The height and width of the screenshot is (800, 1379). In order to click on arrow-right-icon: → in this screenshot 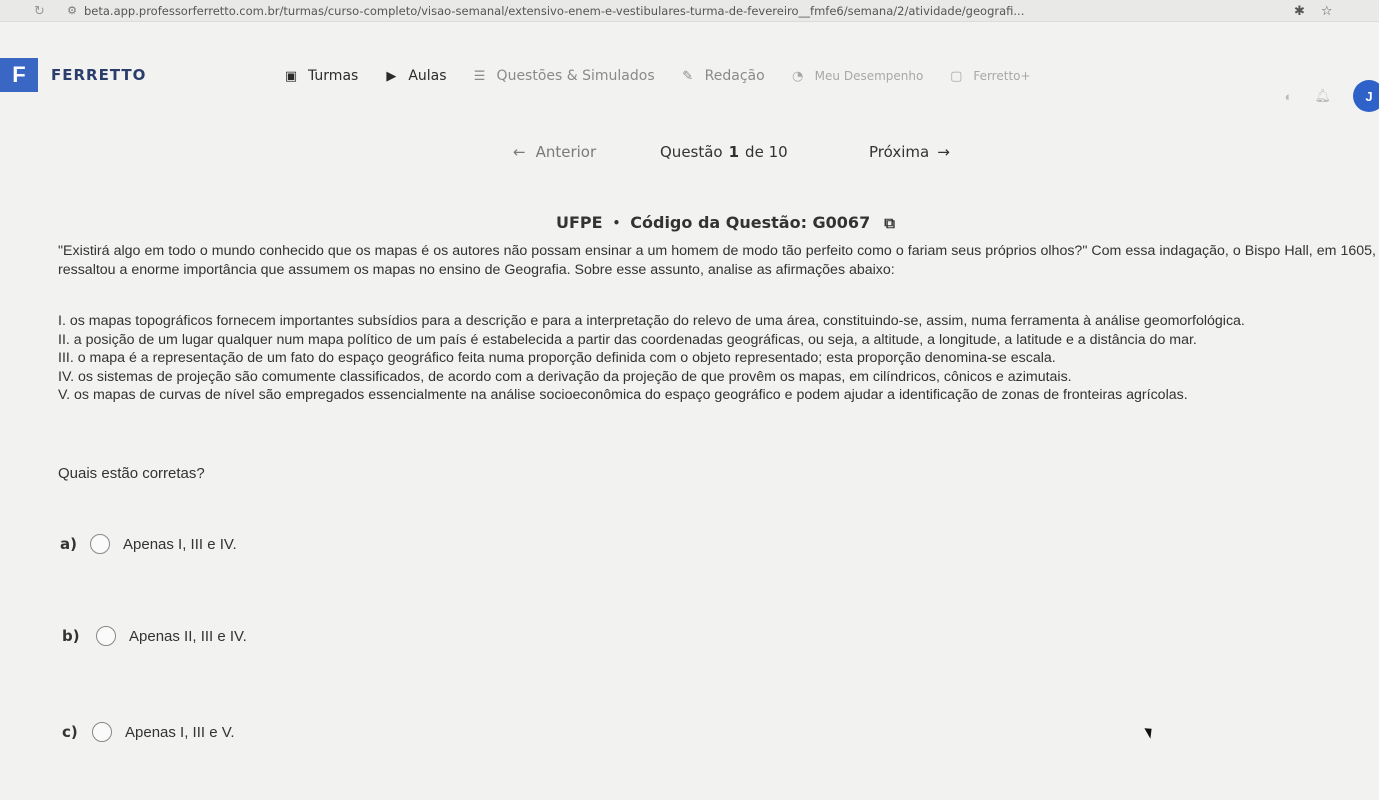, I will do `click(943, 152)`.